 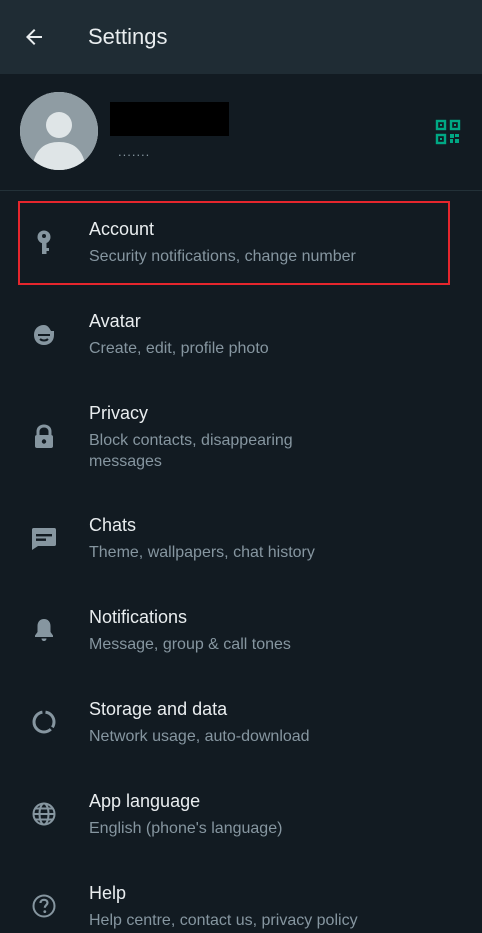 What do you see at coordinates (191, 451) in the screenshot?
I see `settings-item-subtitle: Block contacts, disappearing messages` at bounding box center [191, 451].